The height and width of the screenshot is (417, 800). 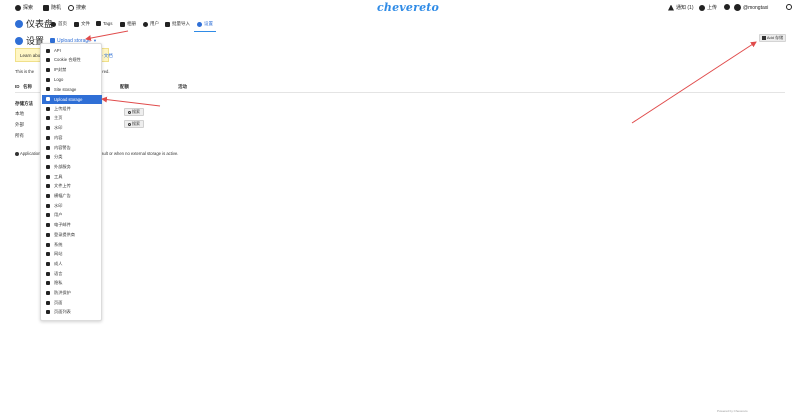 I want to click on menu-item-content: 内容, so click(x=72, y=137).